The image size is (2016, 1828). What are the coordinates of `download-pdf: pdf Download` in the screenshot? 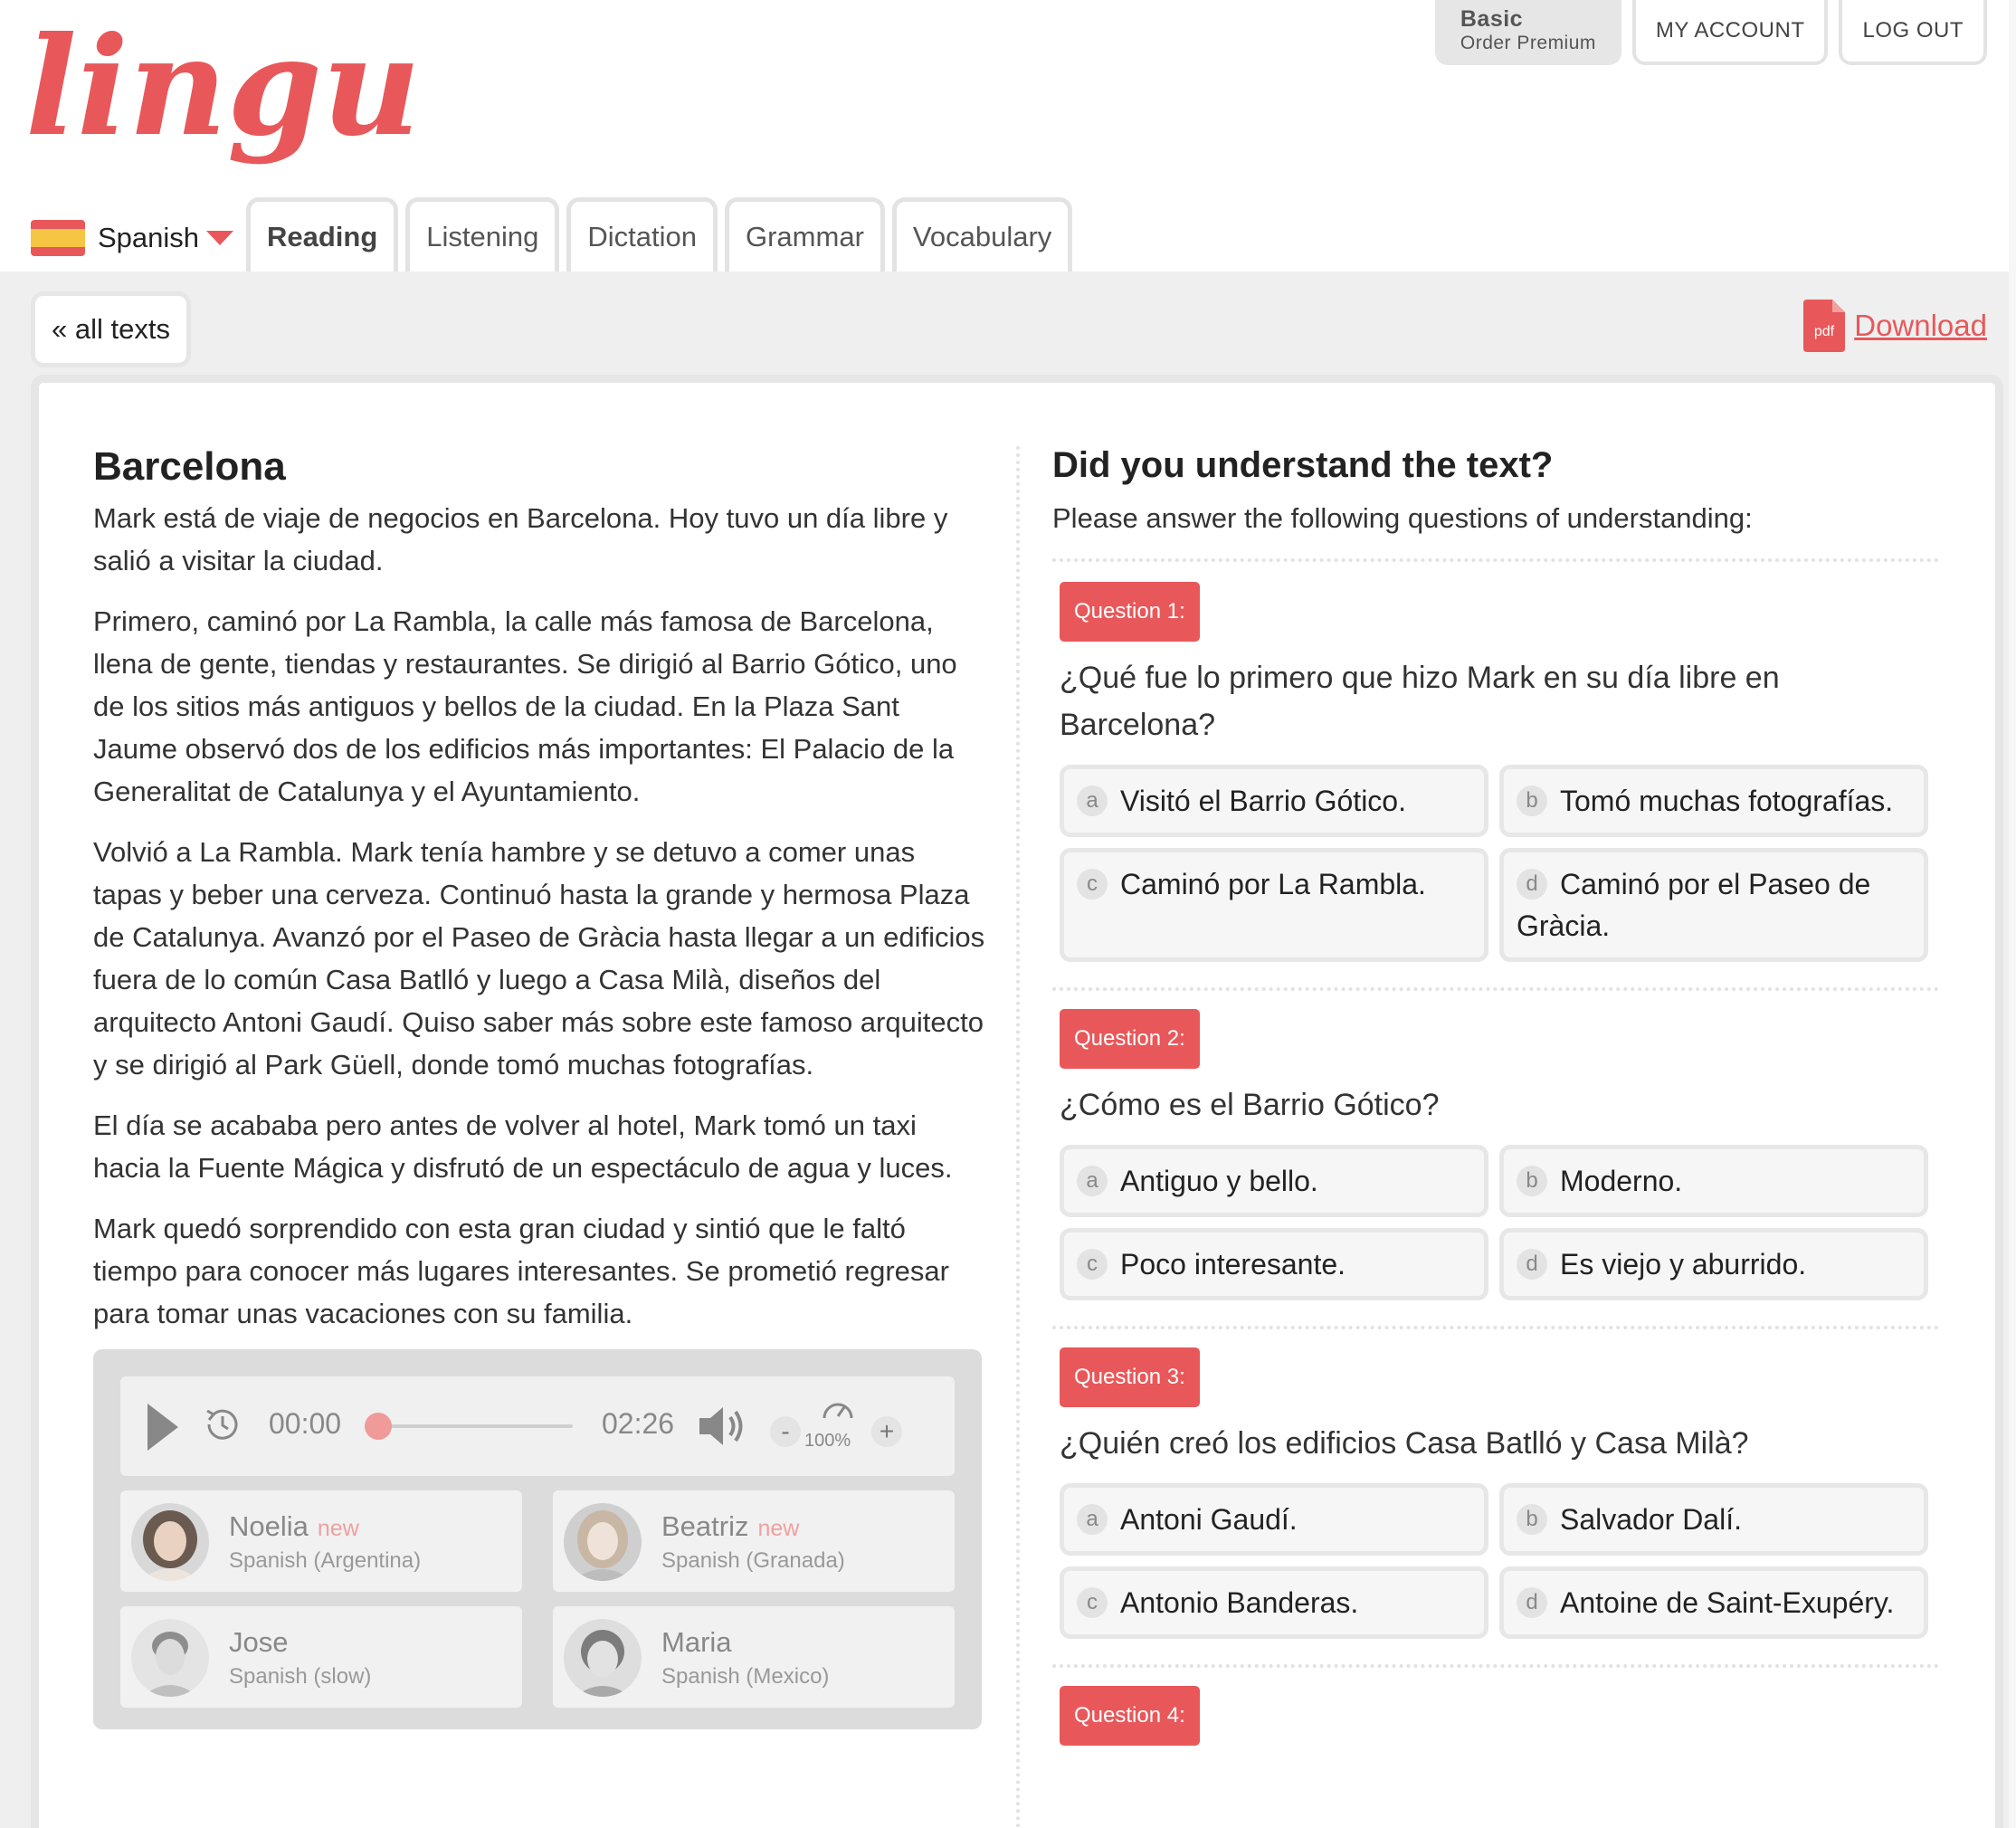 It's located at (1895, 326).